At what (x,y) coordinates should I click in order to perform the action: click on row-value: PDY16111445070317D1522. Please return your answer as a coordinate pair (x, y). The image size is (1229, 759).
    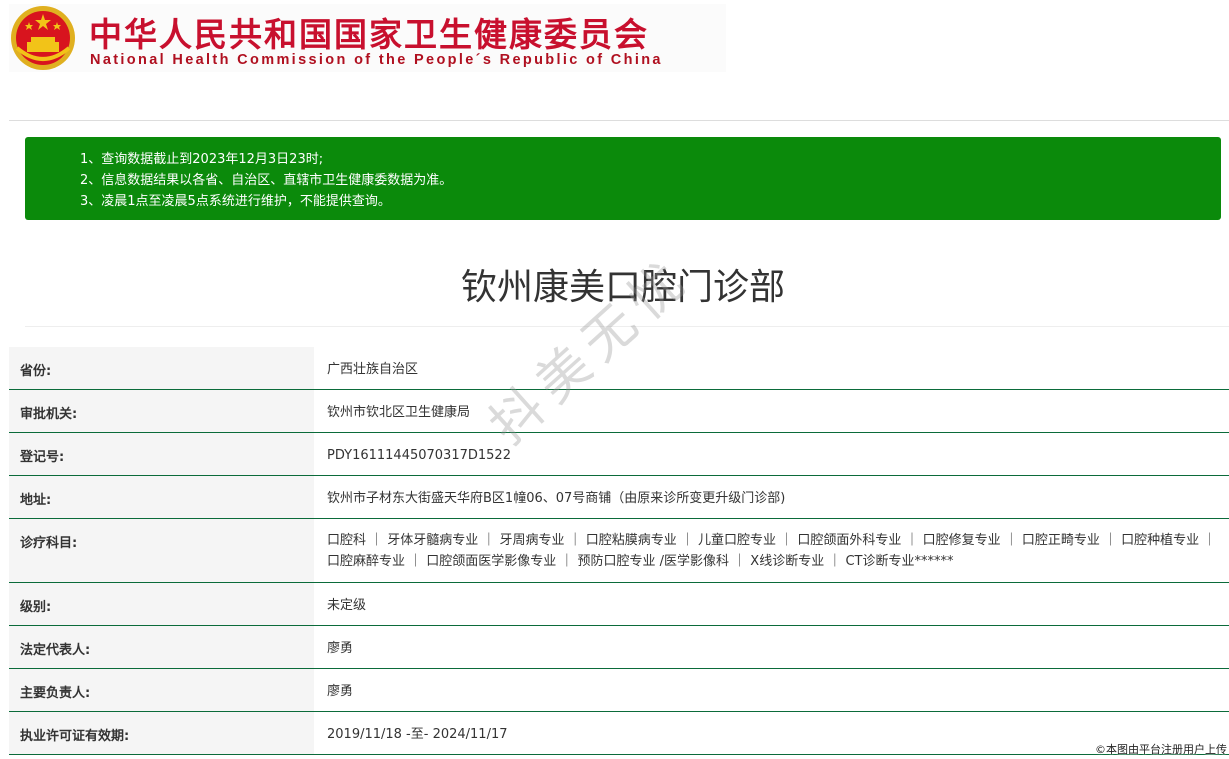
    Looking at the image, I should click on (419, 455).